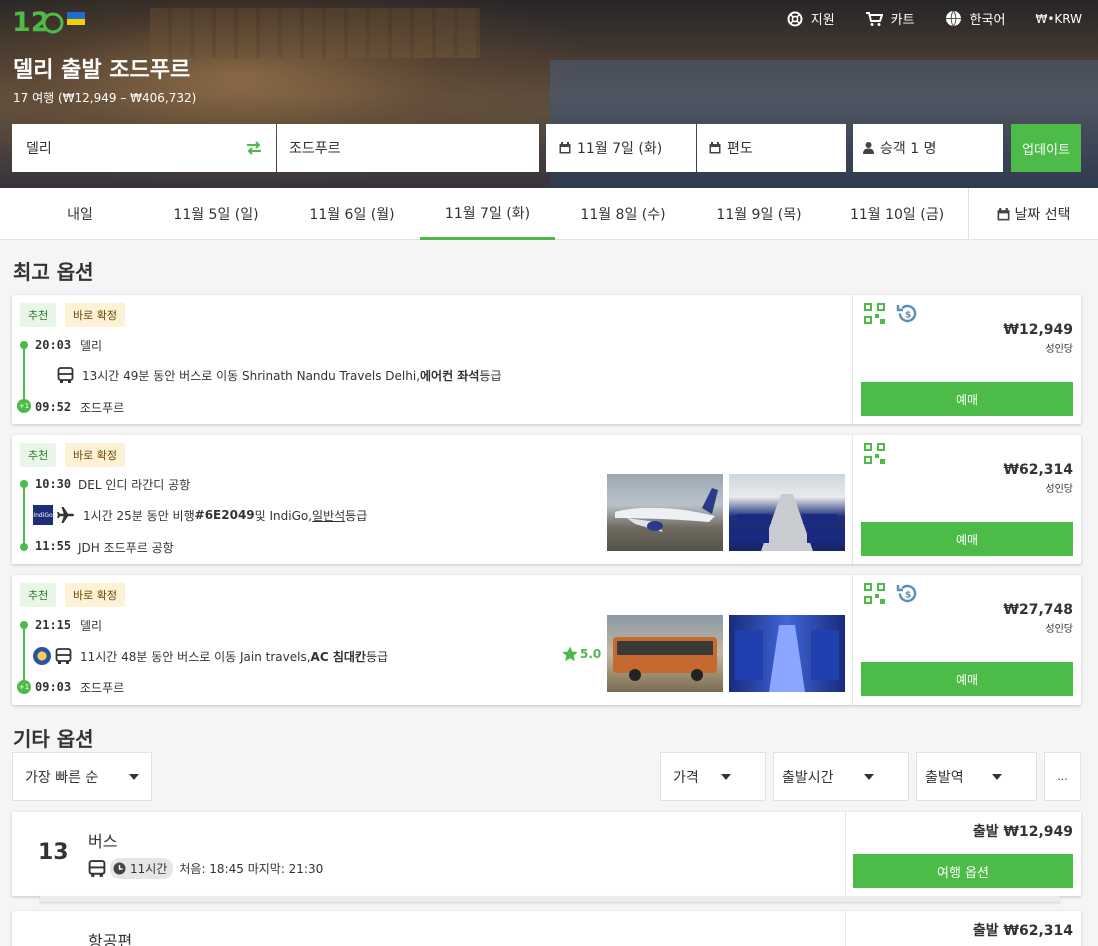  I want to click on bus-image, so click(665, 659).